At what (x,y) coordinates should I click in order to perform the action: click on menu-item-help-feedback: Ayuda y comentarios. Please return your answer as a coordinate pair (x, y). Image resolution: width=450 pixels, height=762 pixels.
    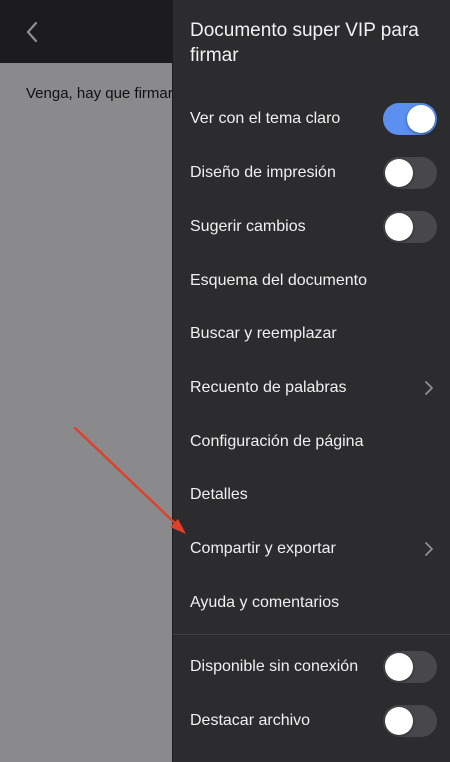
    Looking at the image, I should click on (311, 603).